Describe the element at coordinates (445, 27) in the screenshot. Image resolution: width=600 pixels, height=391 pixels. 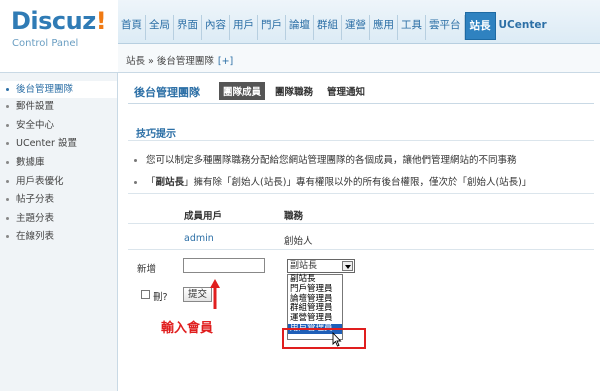
I see `tab-cloud: 雲平台` at that location.